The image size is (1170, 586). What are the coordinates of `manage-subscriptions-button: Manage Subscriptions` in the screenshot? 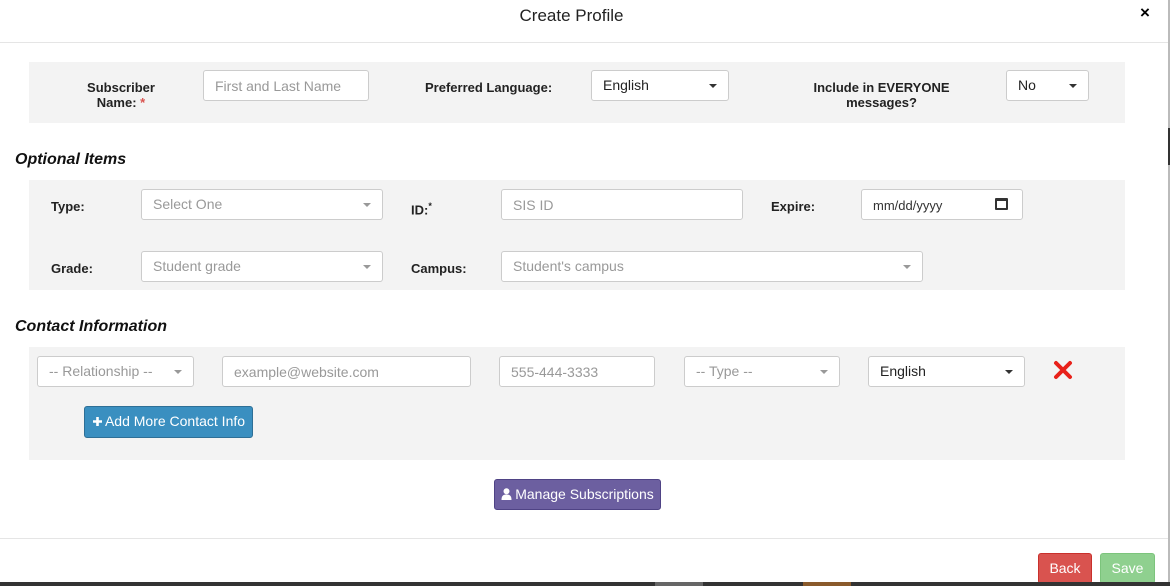 It's located at (577, 494).